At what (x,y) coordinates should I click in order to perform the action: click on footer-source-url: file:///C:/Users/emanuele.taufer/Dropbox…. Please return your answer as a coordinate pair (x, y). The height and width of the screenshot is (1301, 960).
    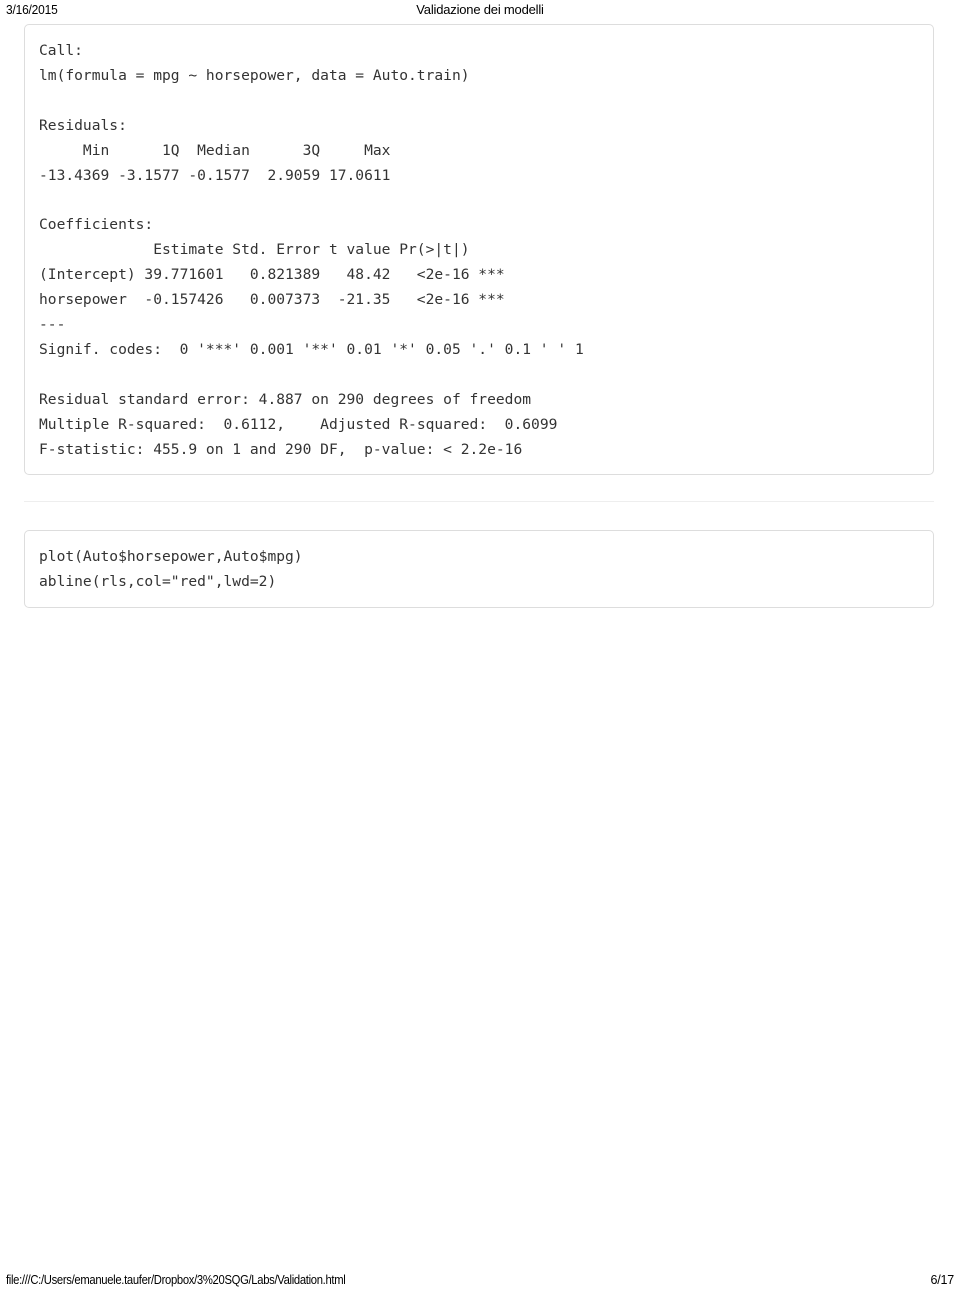
    Looking at the image, I should click on (176, 1280).